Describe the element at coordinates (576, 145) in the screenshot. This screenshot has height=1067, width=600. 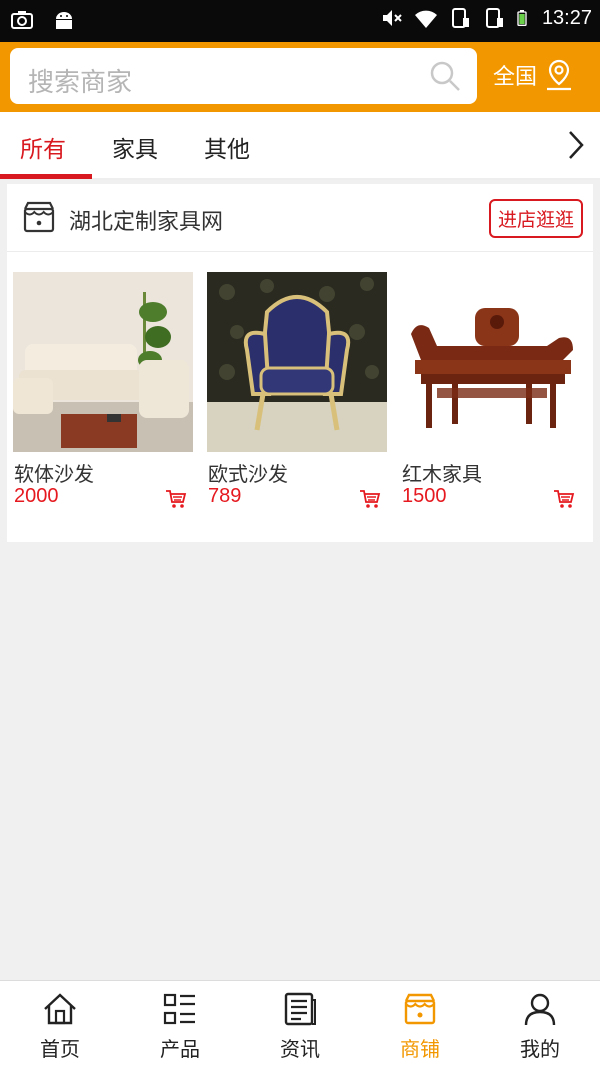
I see `chevron-right-icon` at that location.